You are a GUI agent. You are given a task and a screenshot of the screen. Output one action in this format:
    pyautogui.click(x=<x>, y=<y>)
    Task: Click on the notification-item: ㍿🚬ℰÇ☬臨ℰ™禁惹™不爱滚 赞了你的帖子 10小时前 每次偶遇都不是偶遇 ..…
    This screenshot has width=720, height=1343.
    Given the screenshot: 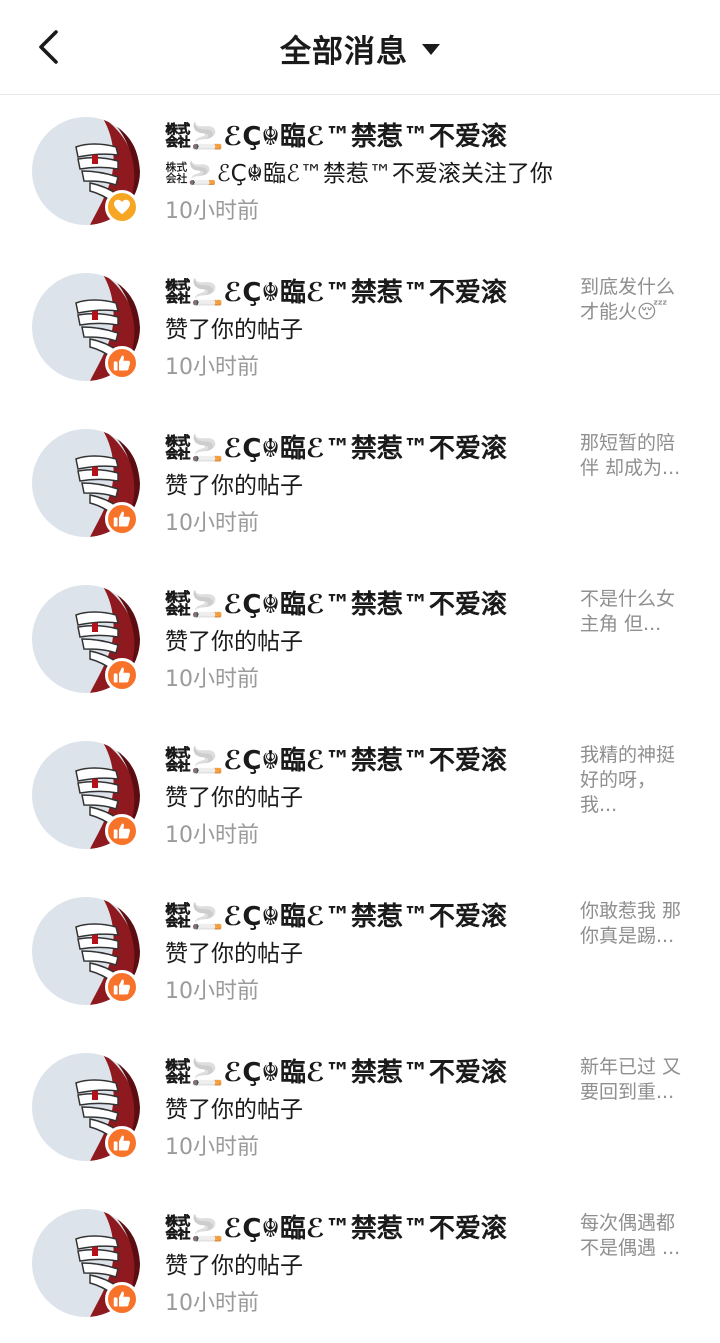 What is the action you would take?
    pyautogui.click(x=360, y=1265)
    